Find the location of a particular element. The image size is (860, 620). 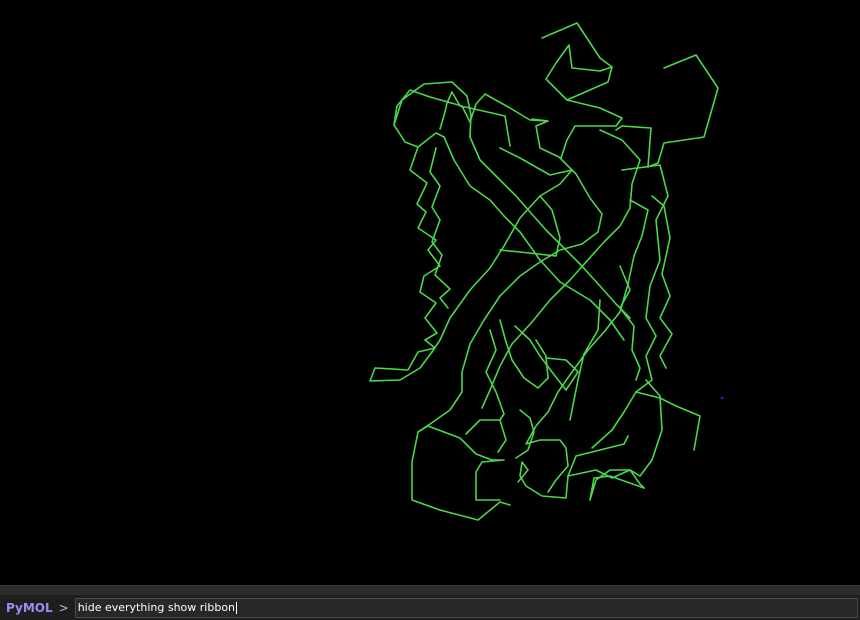

command-bar: PyMOL > hide everything show ribbon is located at coordinates (430, 607).